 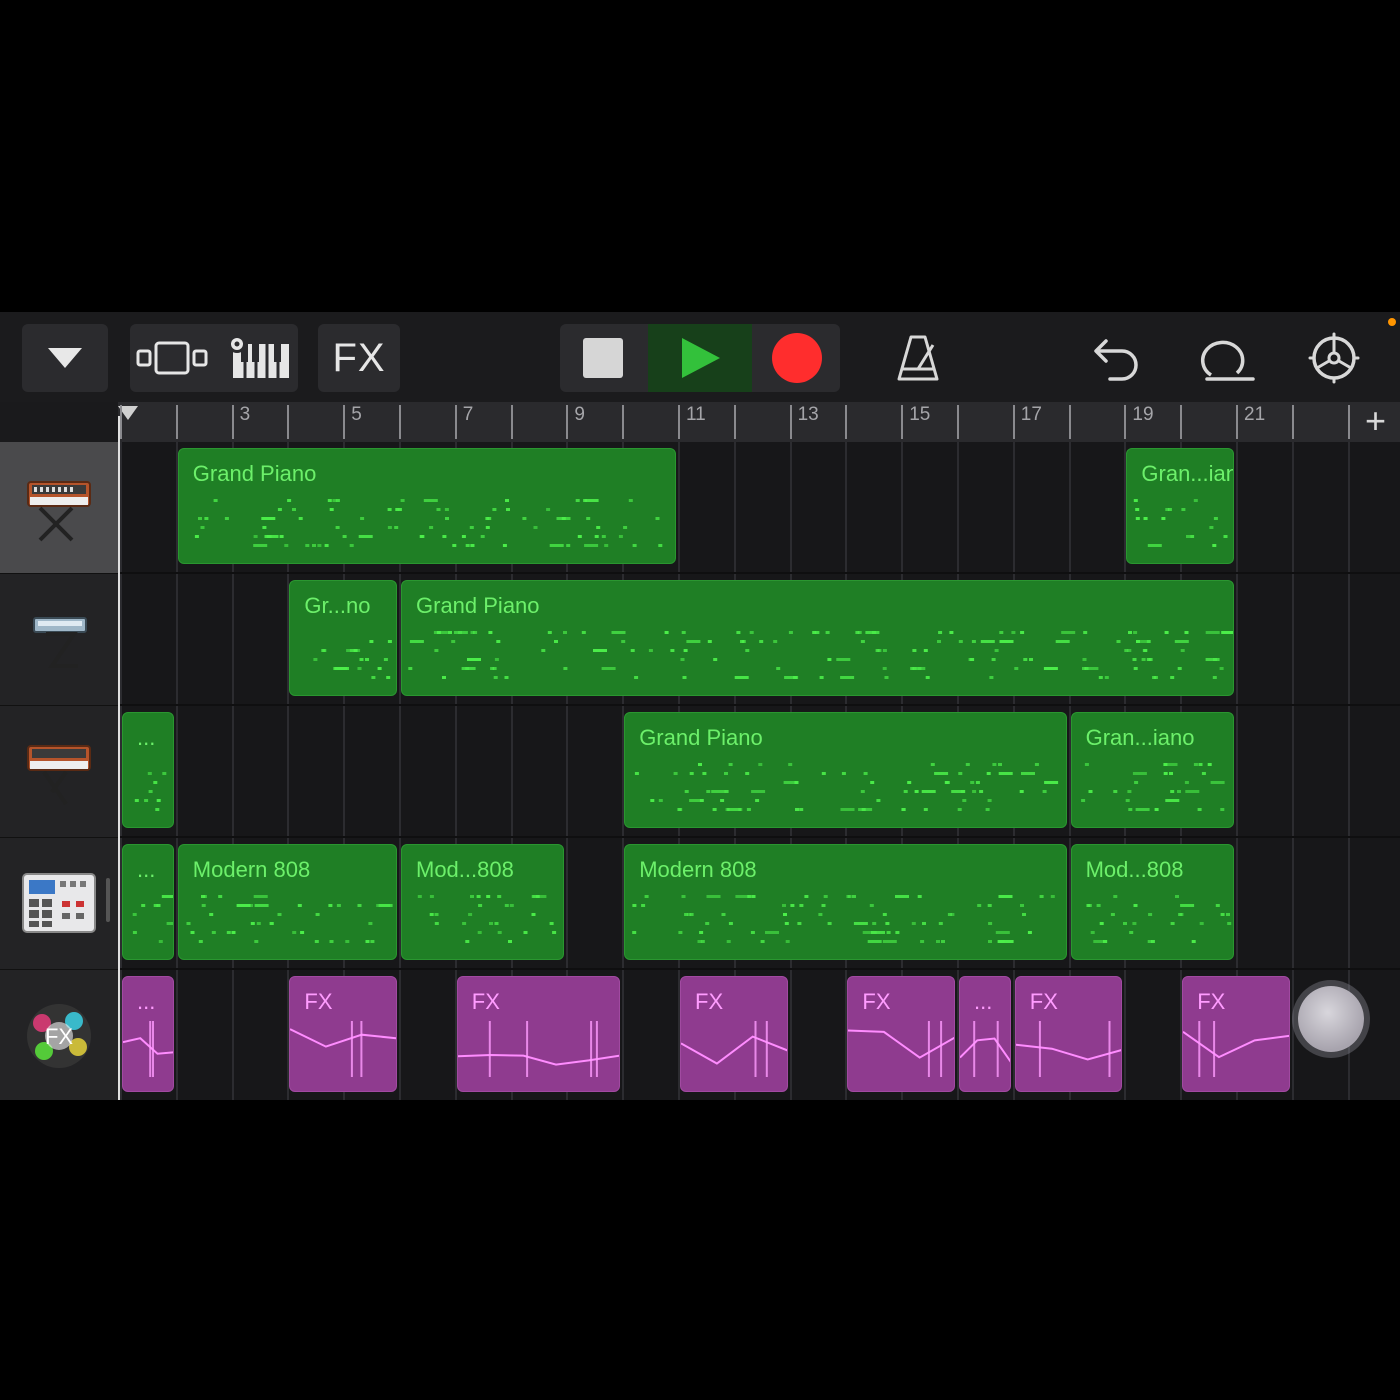 I want to click on automation-curve, so click(x=985, y=1050).